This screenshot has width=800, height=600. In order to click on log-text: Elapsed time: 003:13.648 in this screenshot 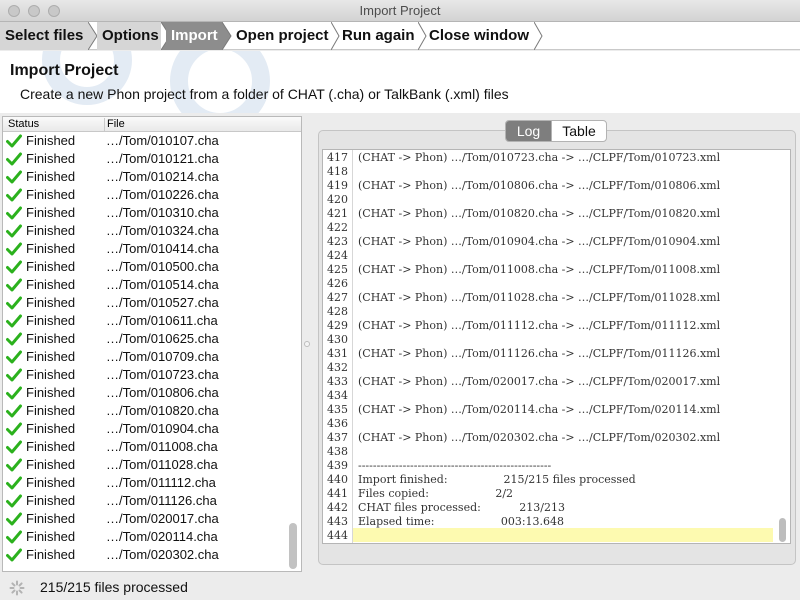, I will do `click(461, 521)`.